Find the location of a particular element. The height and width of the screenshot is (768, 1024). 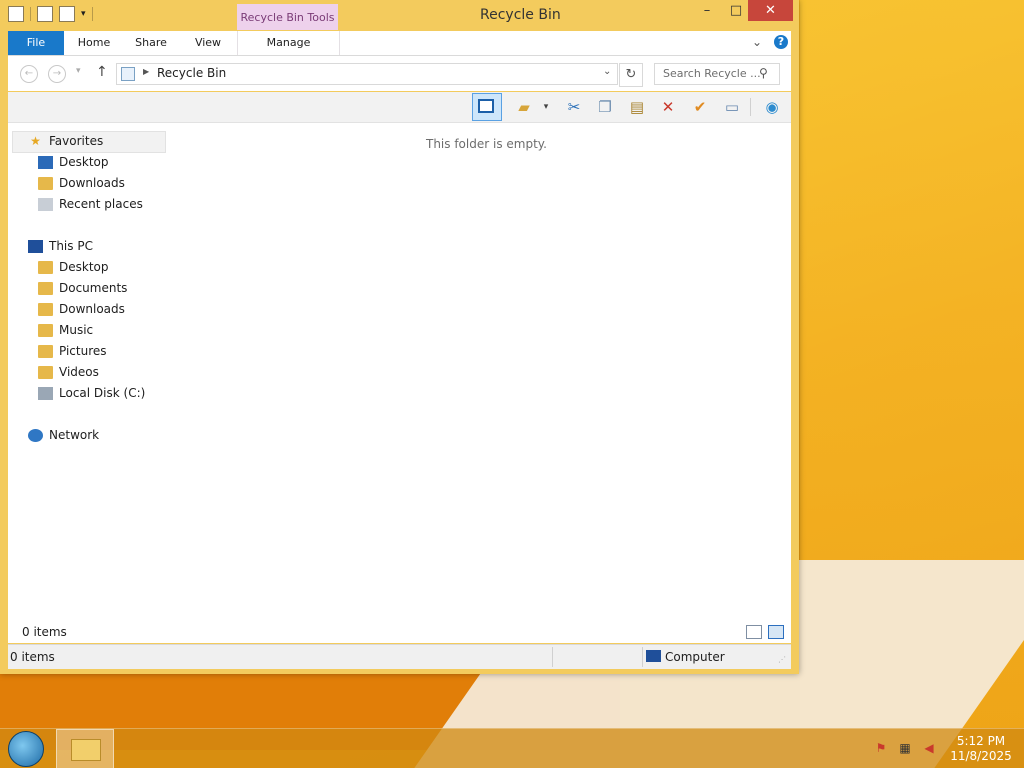

desktop-folder-icon is located at coordinates (45, 267).